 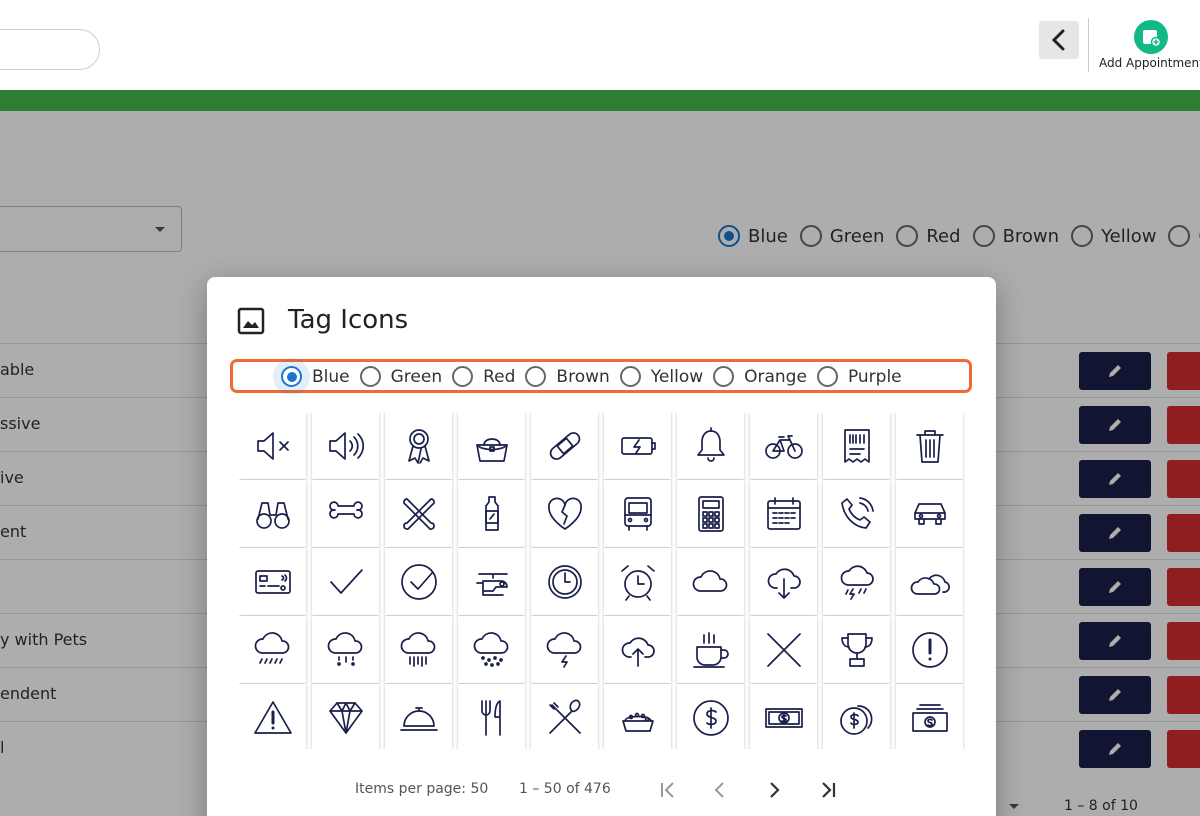 I want to click on bell-icon, so click(x=710, y=444).